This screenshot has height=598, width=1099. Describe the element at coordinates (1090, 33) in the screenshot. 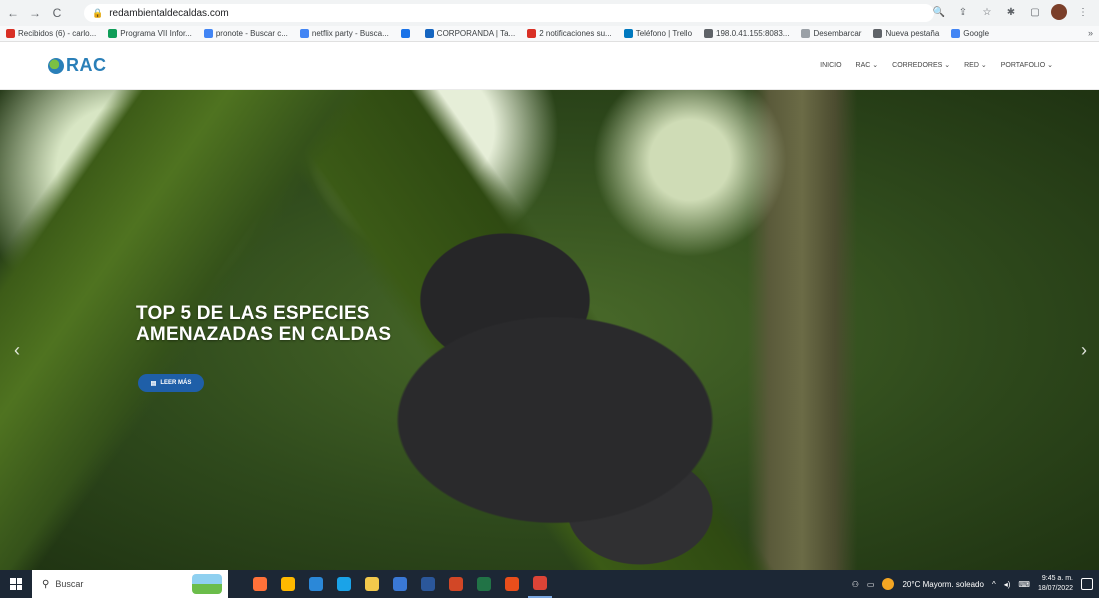

I see `bookmarks-more-icon: »` at that location.